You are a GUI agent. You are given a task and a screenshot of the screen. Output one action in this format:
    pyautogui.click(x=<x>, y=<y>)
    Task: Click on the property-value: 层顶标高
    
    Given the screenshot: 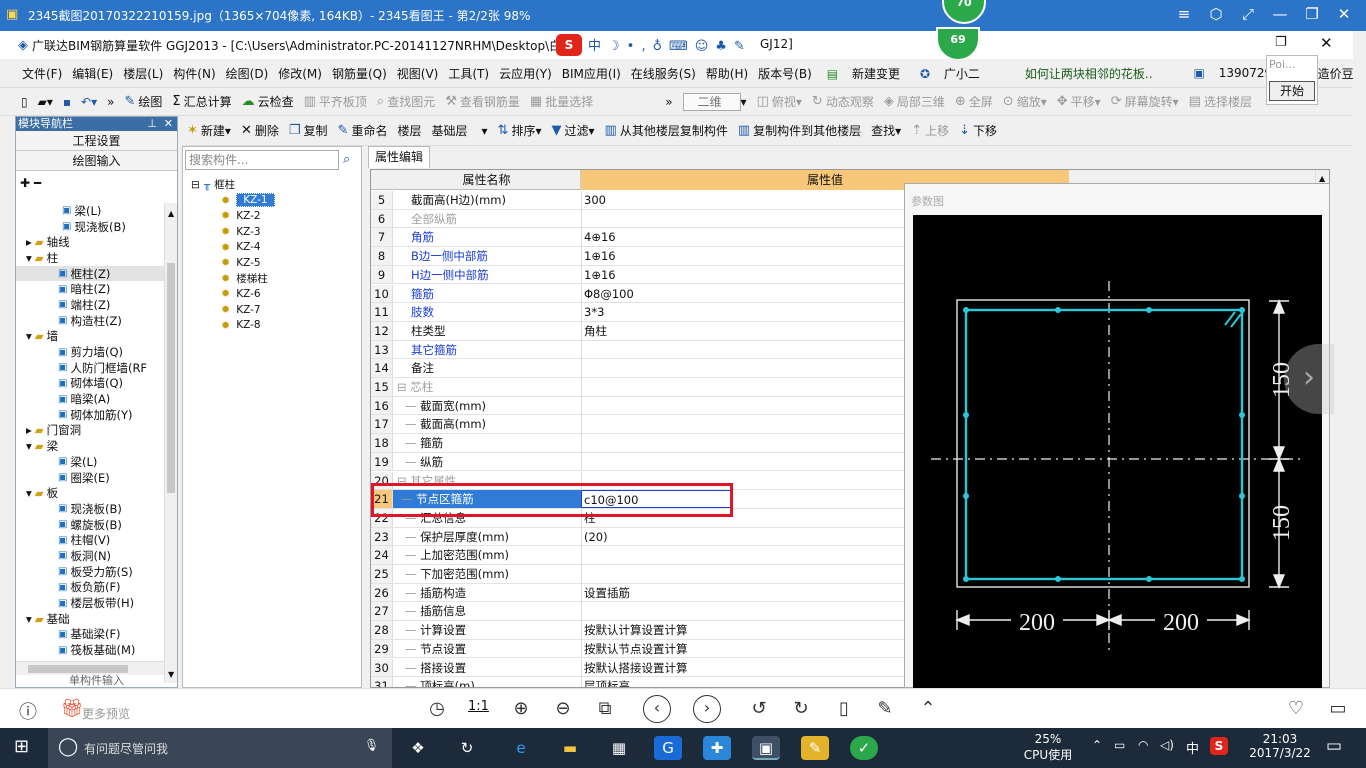 What is the action you would take?
    pyautogui.click(x=731, y=682)
    